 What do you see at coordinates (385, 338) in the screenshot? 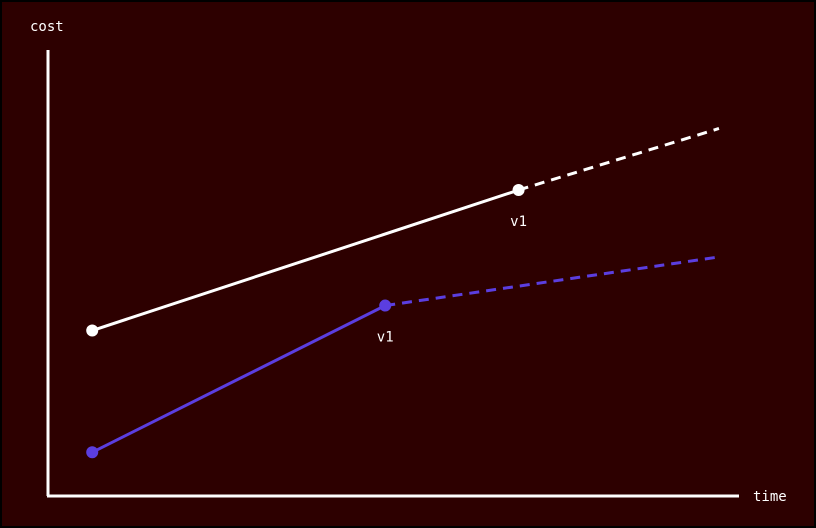
I see `series-1-point-1-label: v1` at bounding box center [385, 338].